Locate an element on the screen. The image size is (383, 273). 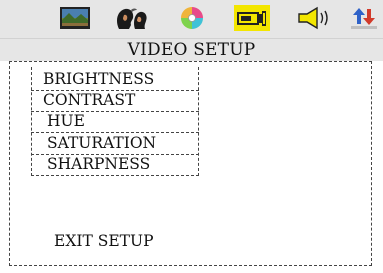
page-title: VIDEO SETUP is located at coordinates (191, 49).